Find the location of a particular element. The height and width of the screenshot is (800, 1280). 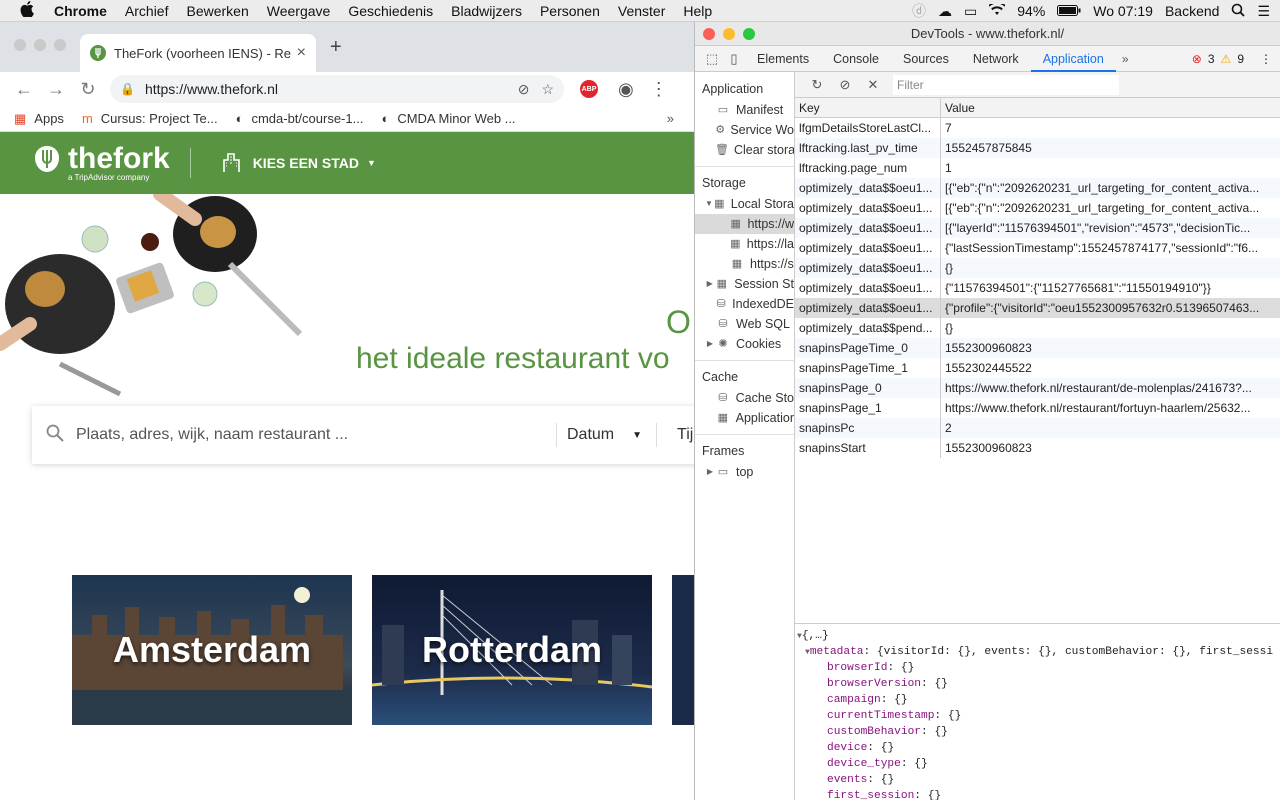

new-tab-icon: + is located at coordinates (336, 47).